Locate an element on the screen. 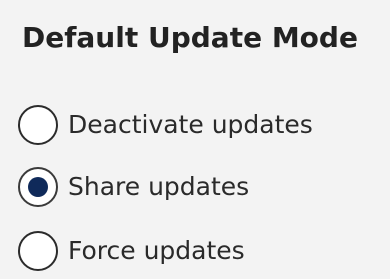 The image size is (390, 279). section-title: Default Update Mode is located at coordinates (190, 37).